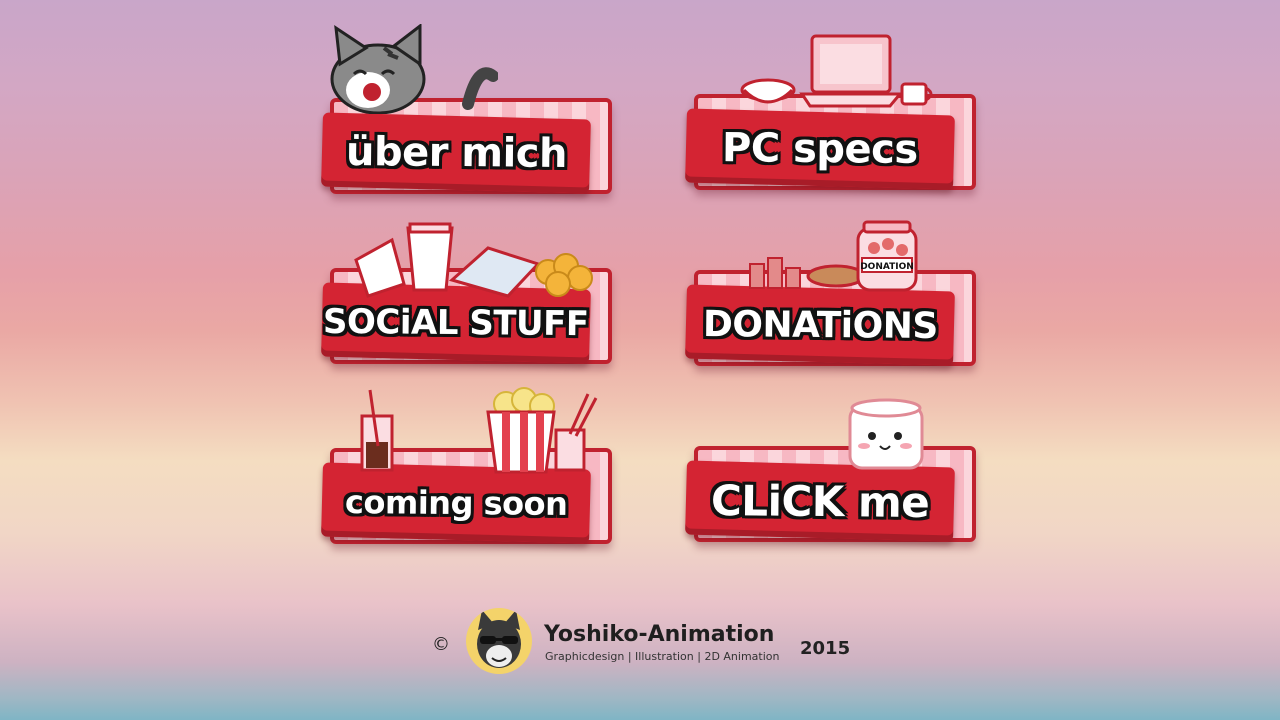 This screenshot has height=720, width=1280. I want to click on button-label: über mich, so click(456, 153).